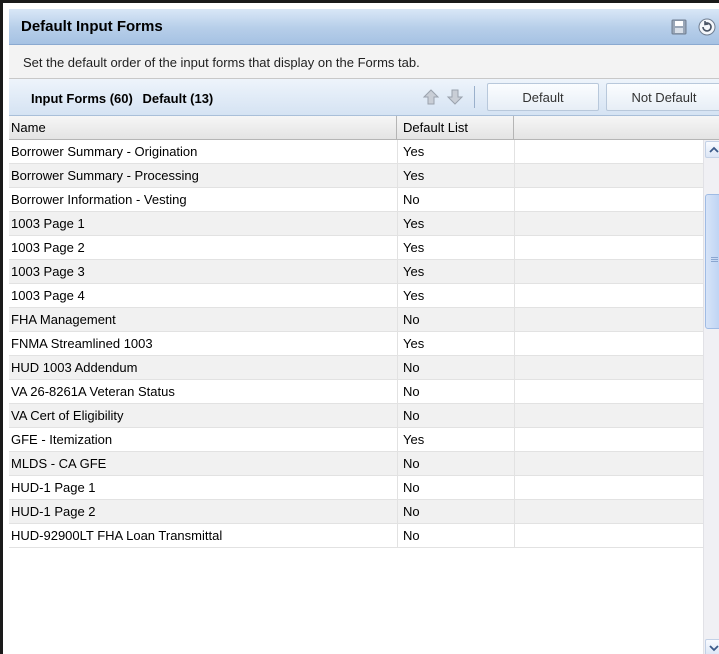 The image size is (719, 654). I want to click on table-row: 1003 Page 3 Yes, so click(356, 272).